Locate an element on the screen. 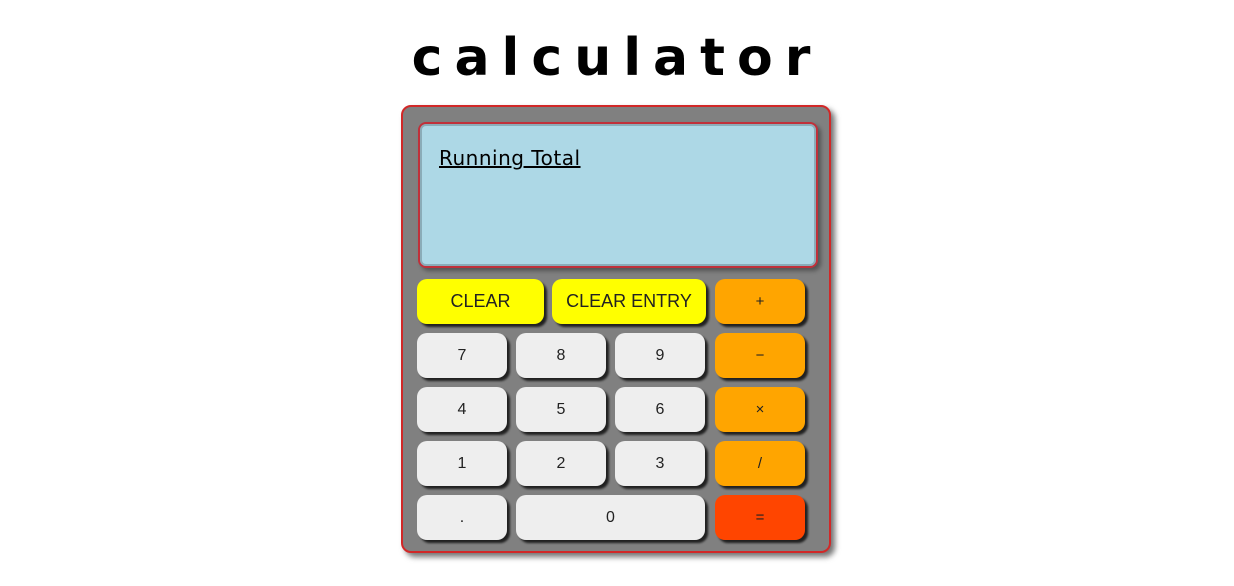  four-button: 4 is located at coordinates (462, 409).